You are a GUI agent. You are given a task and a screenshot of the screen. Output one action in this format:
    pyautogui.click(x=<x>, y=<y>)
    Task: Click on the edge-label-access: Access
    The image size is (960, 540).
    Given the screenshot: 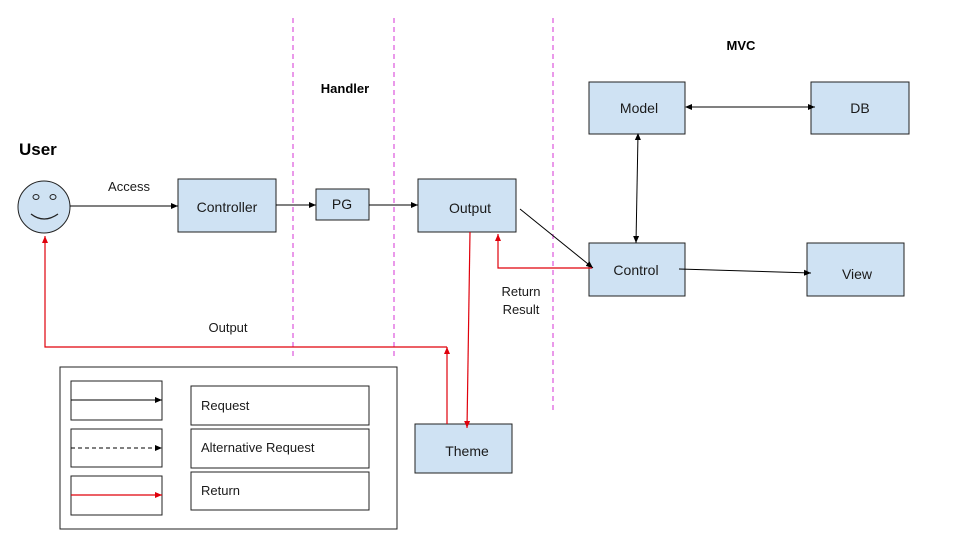 What is the action you would take?
    pyautogui.click(x=129, y=186)
    